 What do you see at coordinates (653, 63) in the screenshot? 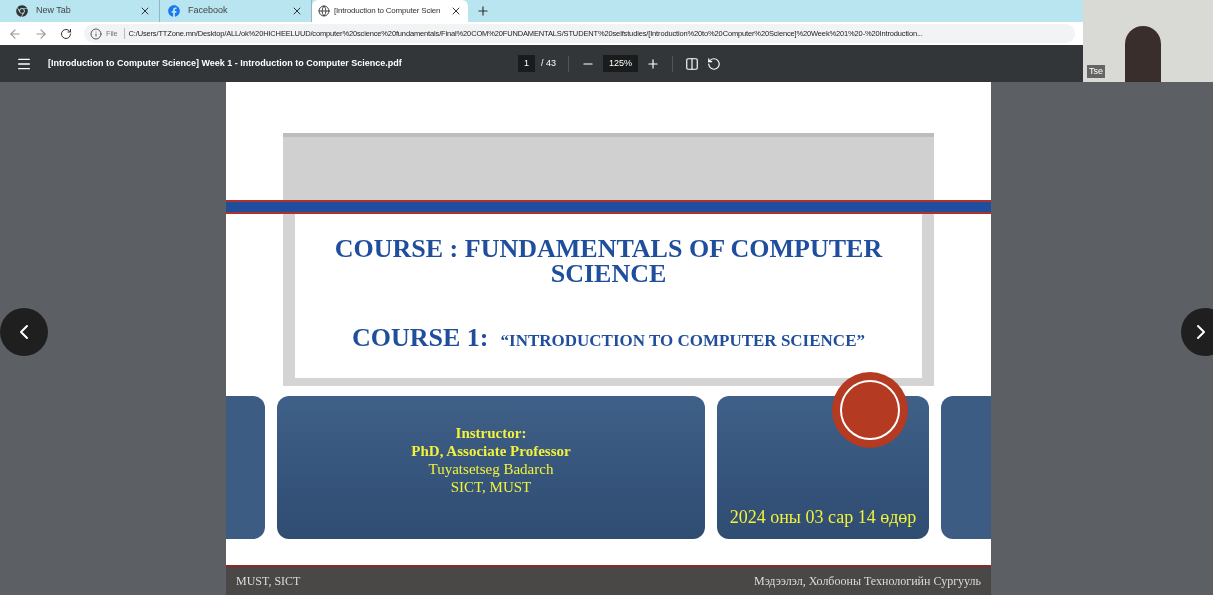
I see `zoom-in-icon` at bounding box center [653, 63].